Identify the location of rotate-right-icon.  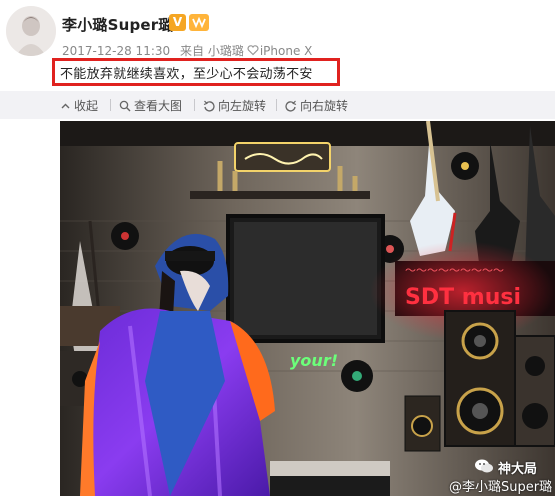
(291, 106).